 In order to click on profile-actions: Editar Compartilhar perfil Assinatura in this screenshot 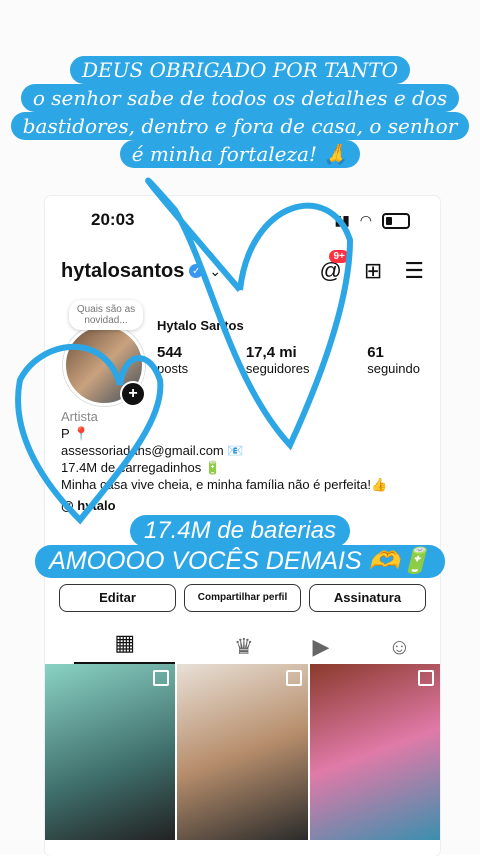, I will do `click(242, 598)`.